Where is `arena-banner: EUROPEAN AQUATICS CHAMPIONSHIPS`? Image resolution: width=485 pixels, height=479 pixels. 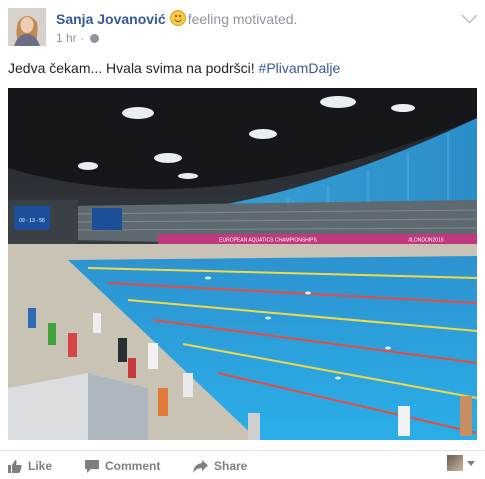 arena-banner: EUROPEAN AQUATICS CHAMPIONSHIPS is located at coordinates (268, 241).